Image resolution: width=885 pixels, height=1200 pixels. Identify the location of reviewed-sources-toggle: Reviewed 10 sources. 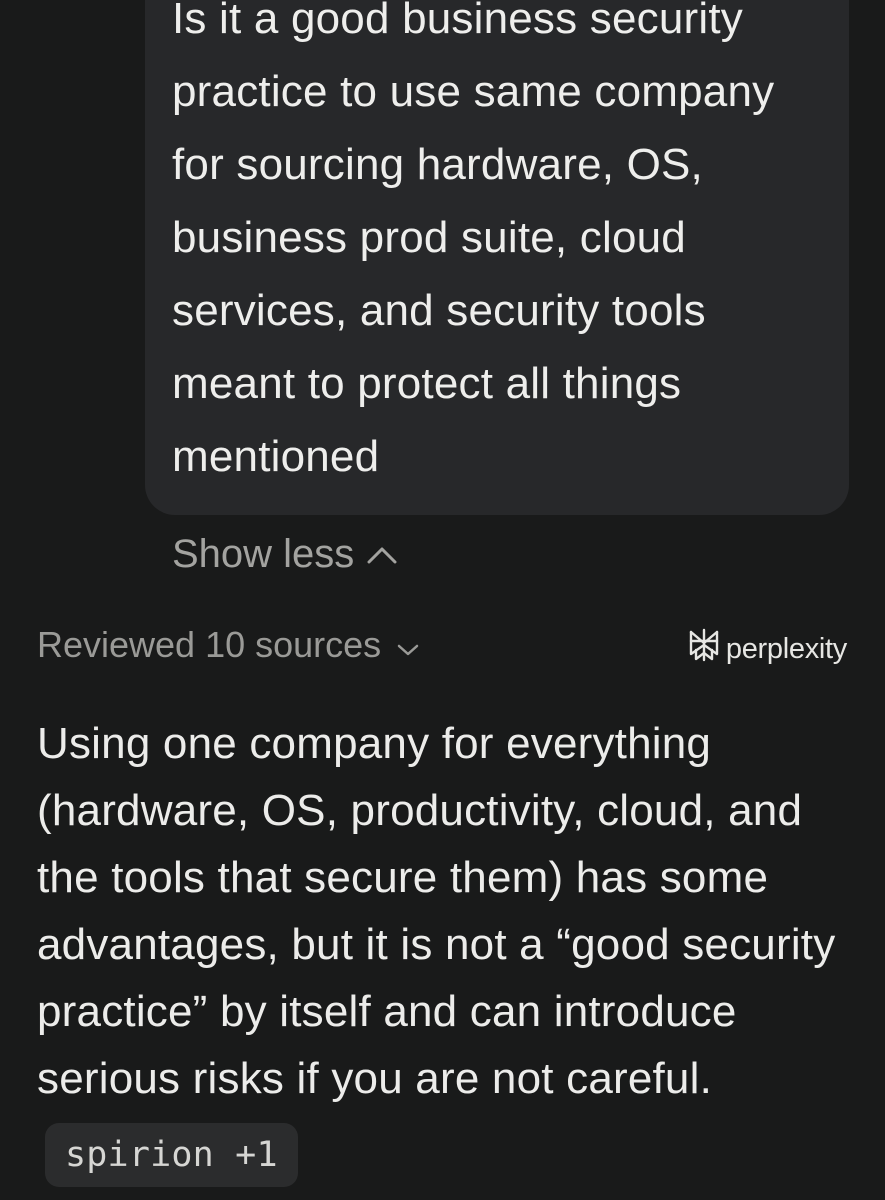
(228, 645).